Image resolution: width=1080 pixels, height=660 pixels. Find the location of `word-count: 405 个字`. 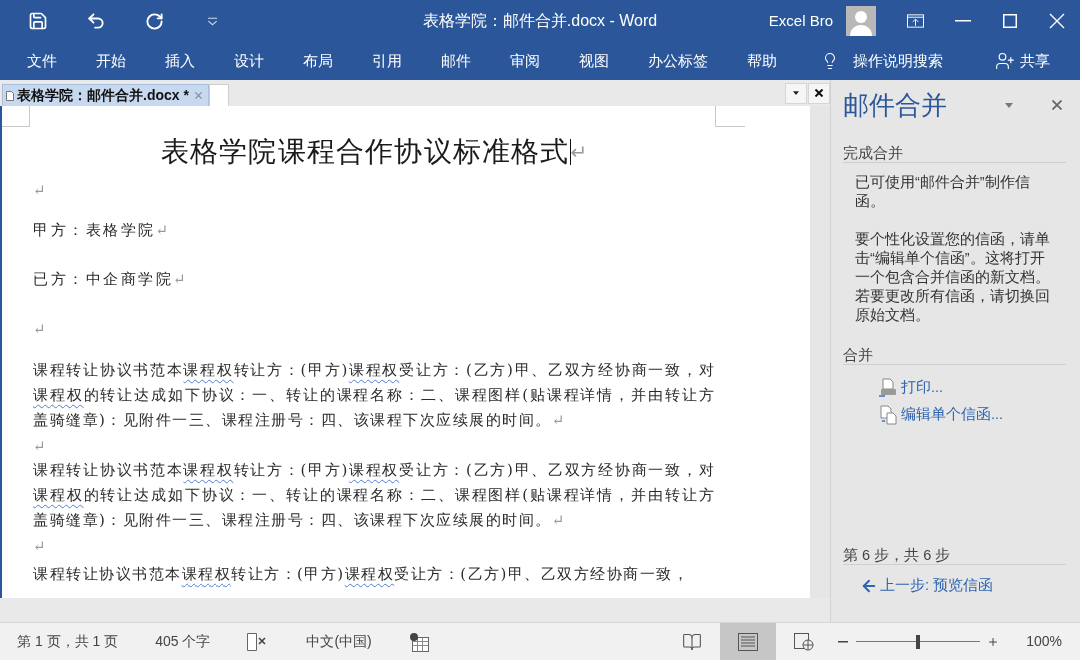

word-count: 405 个字 is located at coordinates (183, 641).